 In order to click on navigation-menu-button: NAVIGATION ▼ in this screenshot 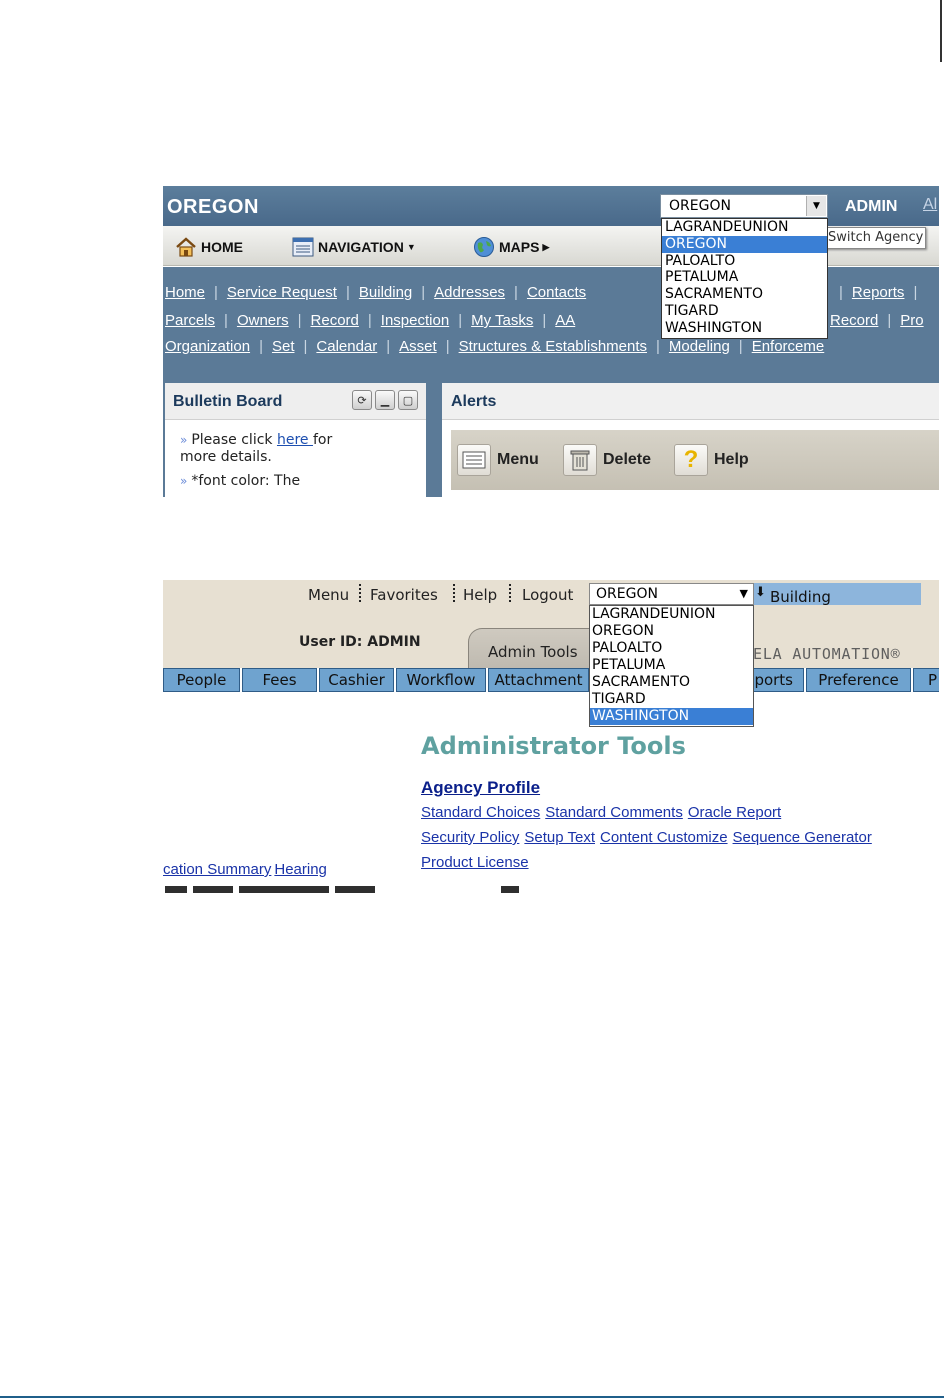, I will do `click(354, 247)`.